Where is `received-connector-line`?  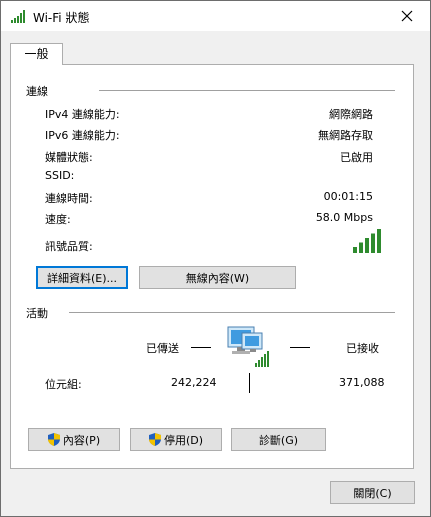 received-connector-line is located at coordinates (300, 347).